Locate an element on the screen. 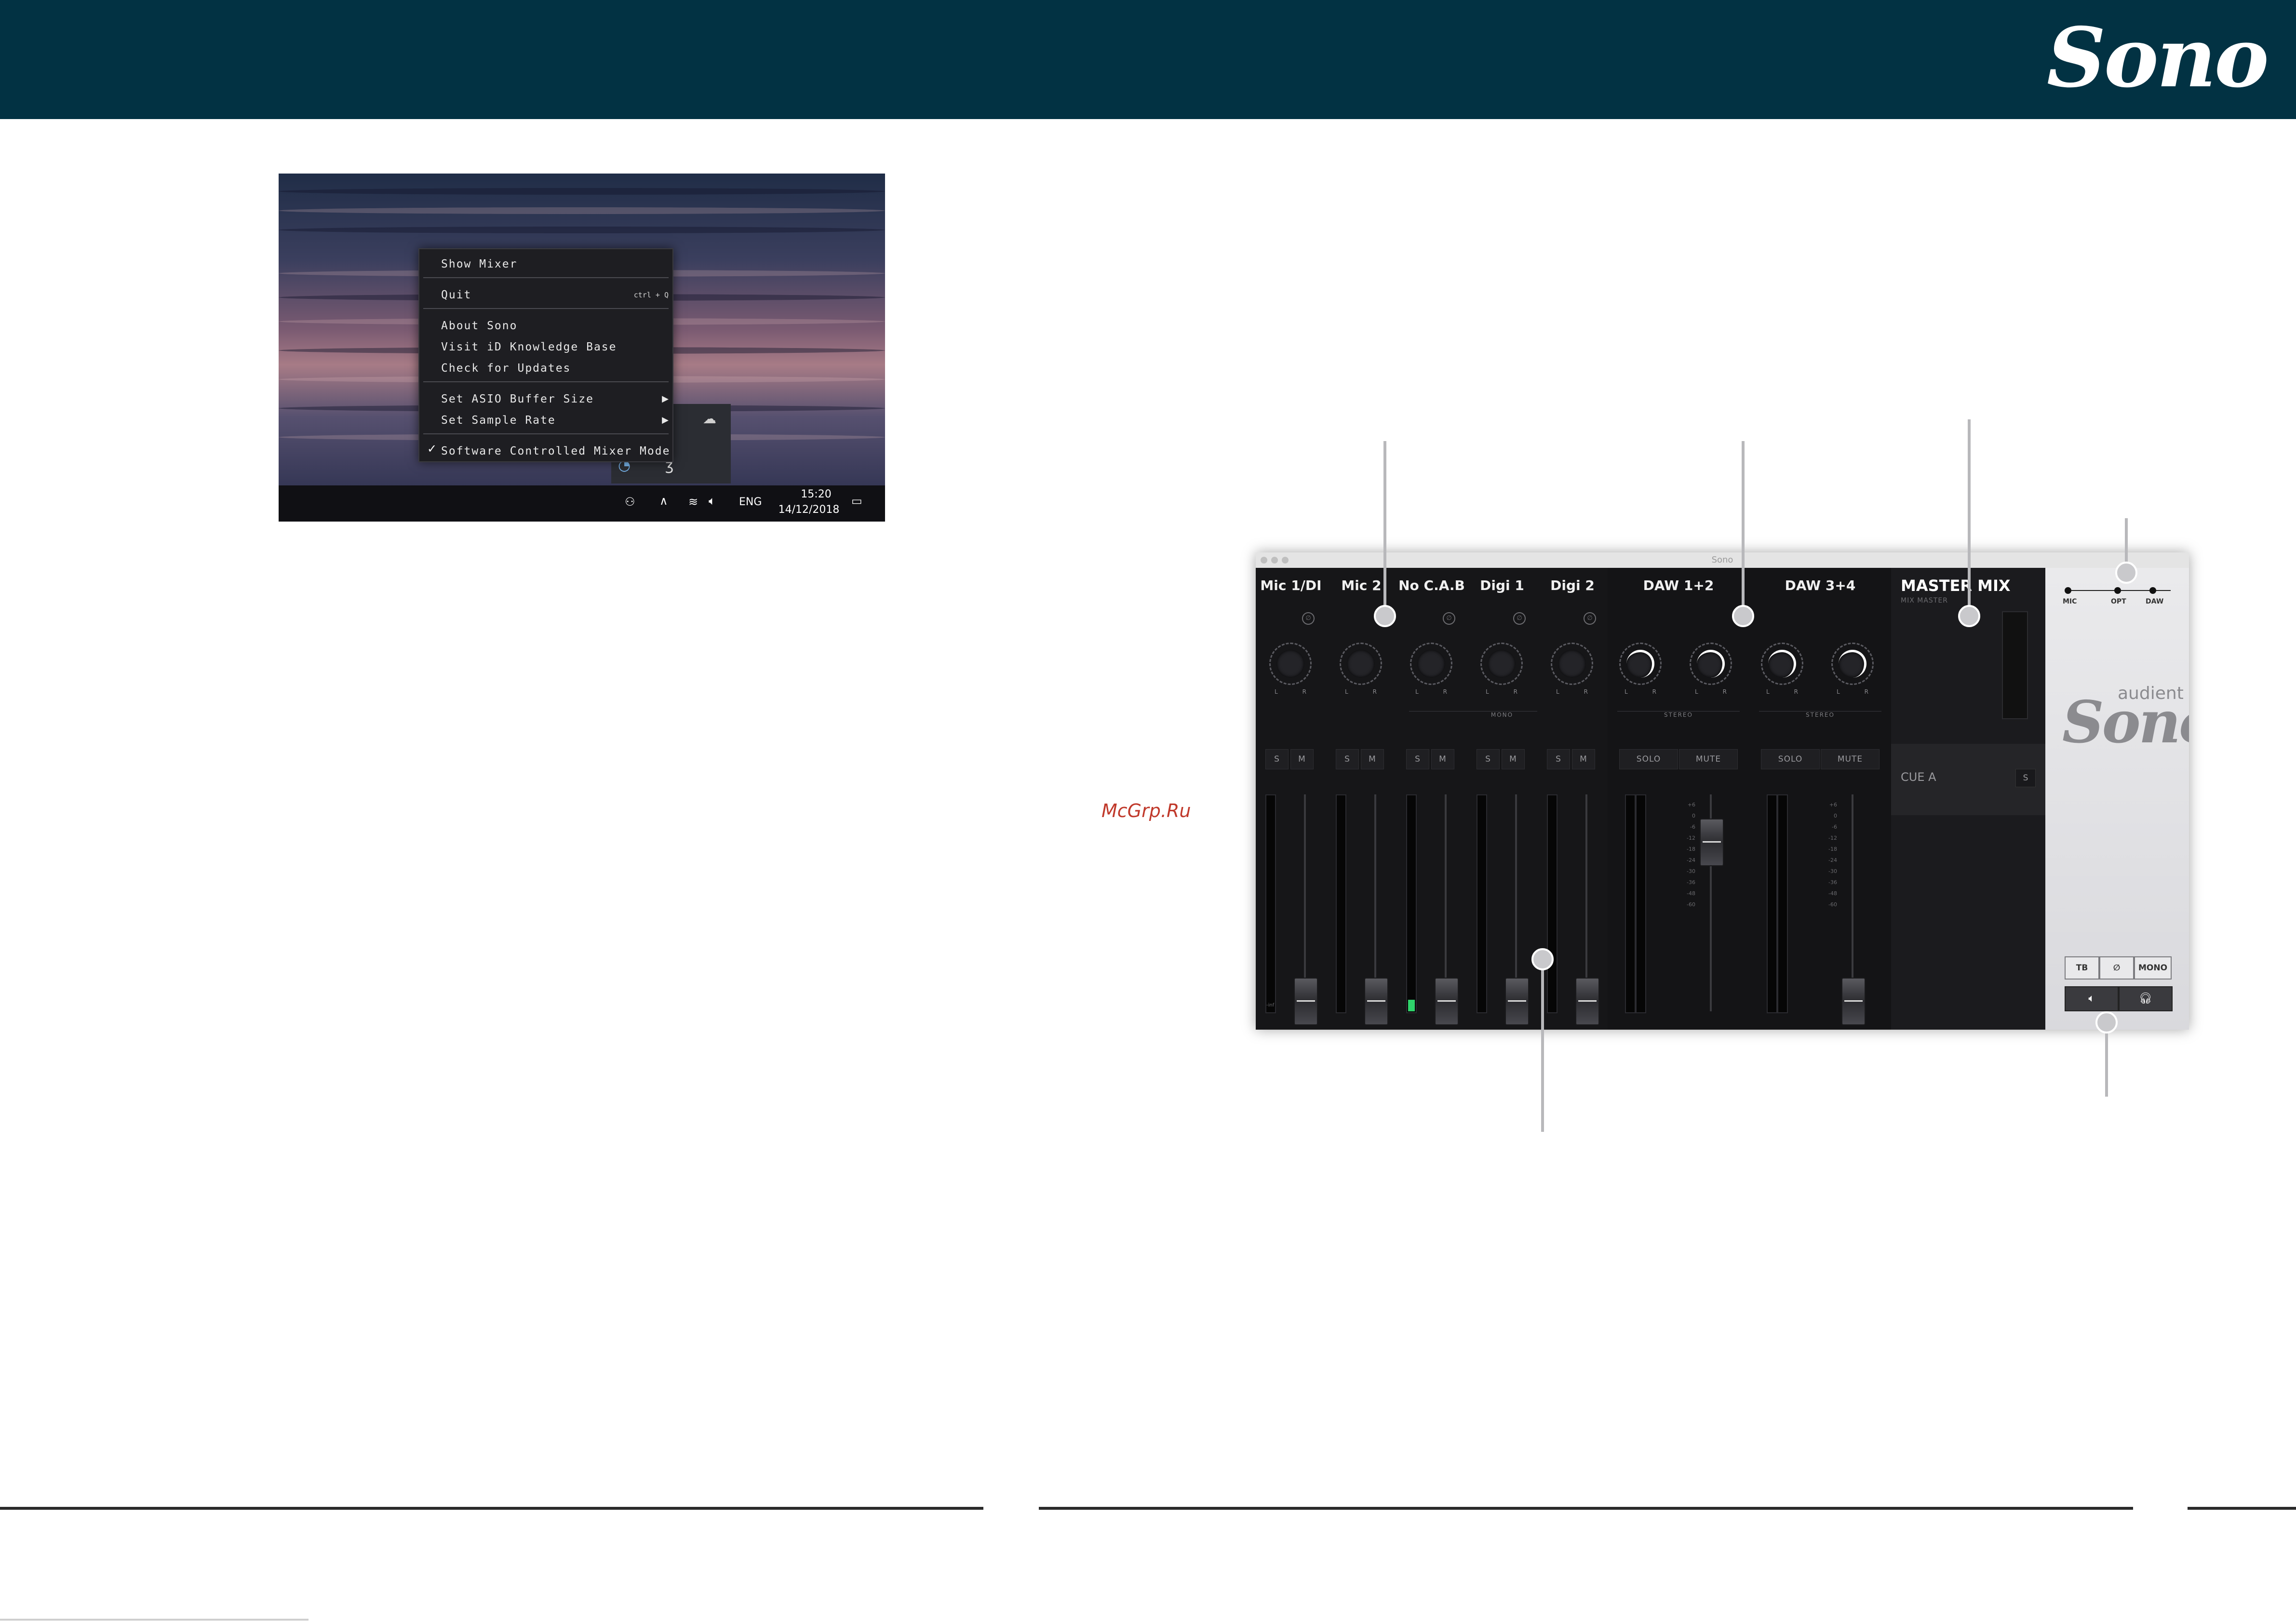 This screenshot has width=2296, height=1624. menu-item-software-mixer-mode: Software Controlled Mixer Mode is located at coordinates (555, 451).